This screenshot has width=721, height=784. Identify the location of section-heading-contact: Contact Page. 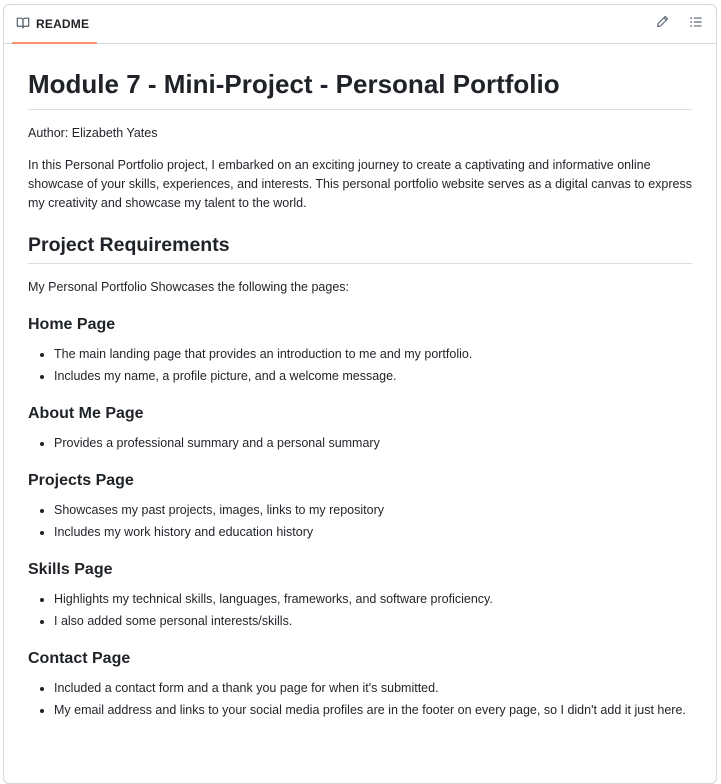
(79, 658).